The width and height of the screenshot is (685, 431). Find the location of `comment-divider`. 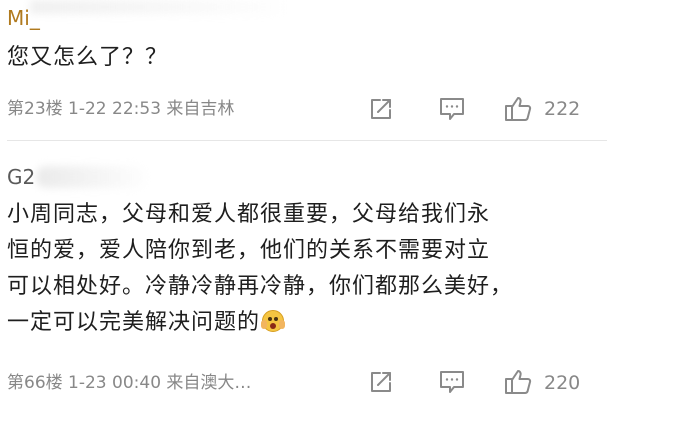

comment-divider is located at coordinates (307, 140).